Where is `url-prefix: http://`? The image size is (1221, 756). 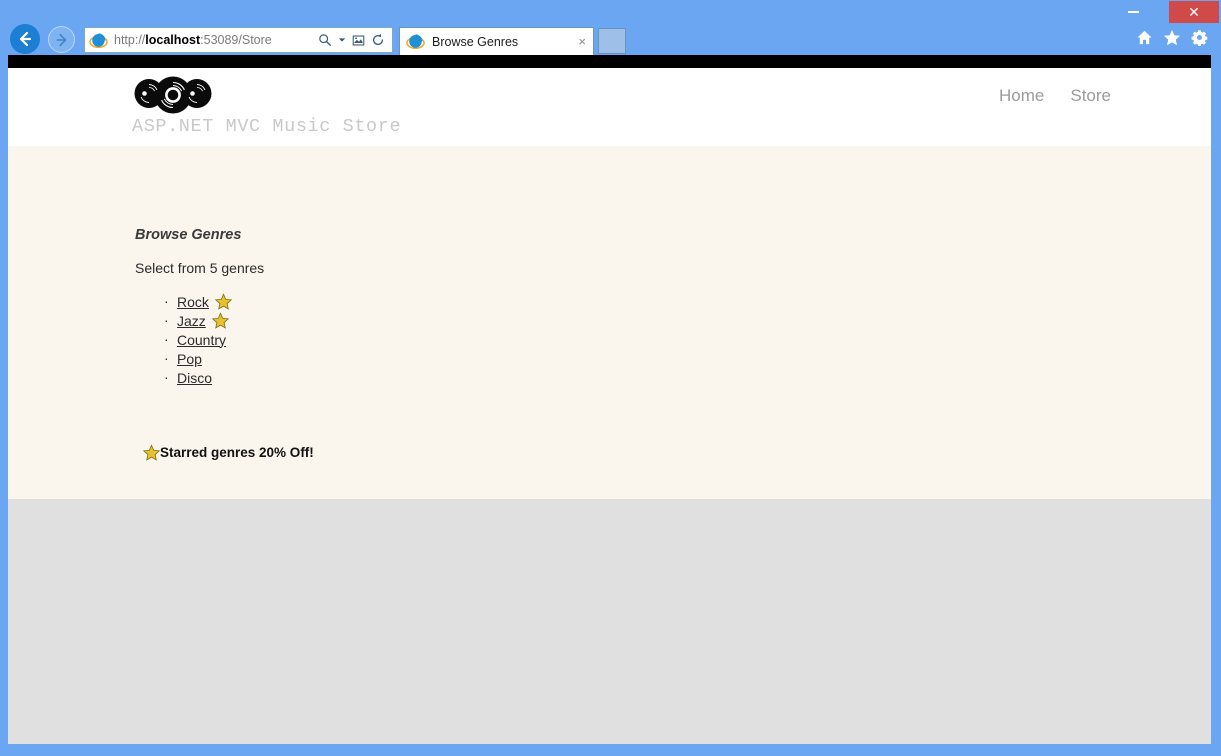
url-prefix: http:// is located at coordinates (130, 40).